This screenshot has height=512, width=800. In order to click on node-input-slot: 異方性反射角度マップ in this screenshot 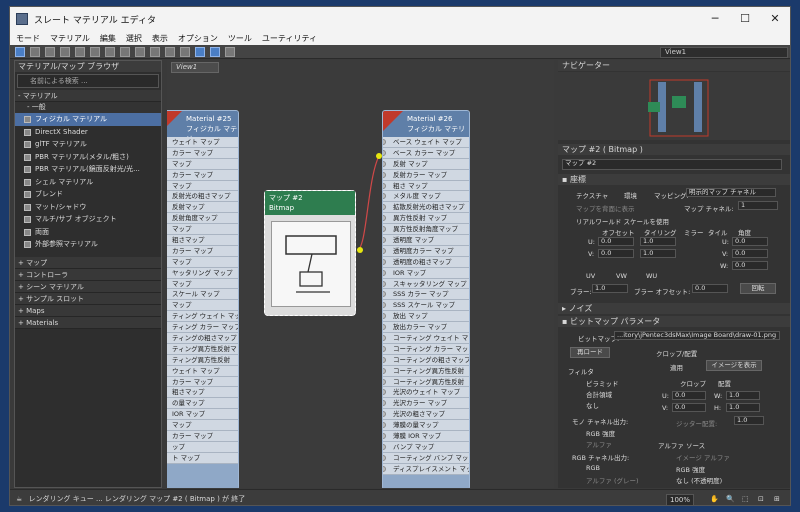, I will do `click(426, 230)`.